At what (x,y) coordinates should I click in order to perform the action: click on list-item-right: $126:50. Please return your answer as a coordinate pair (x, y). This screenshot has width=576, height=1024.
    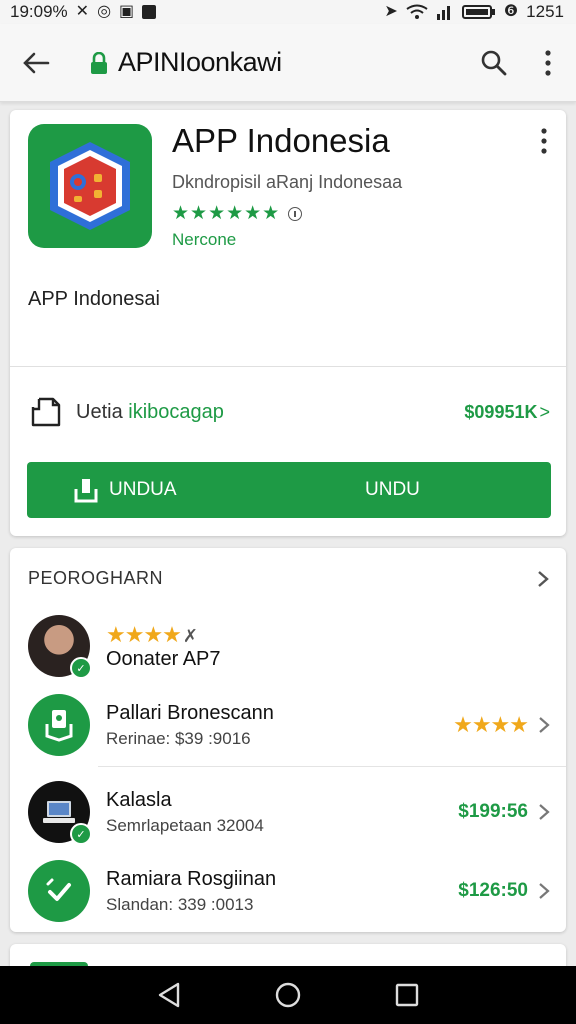
    Looking at the image, I should click on (504, 891).